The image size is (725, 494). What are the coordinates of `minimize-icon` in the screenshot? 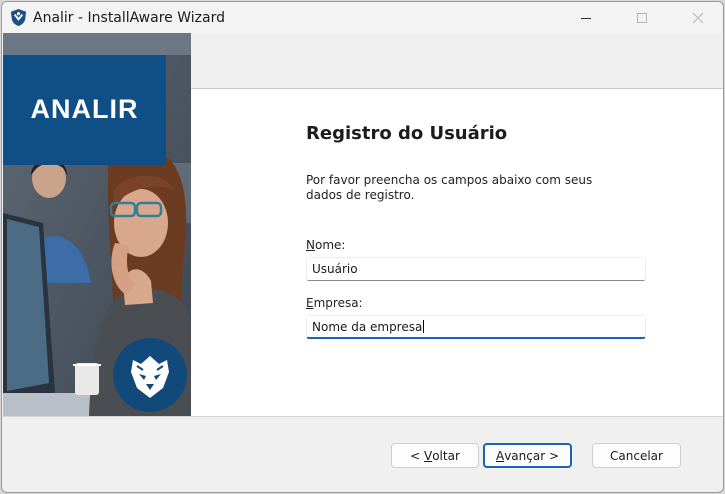 It's located at (586, 18).